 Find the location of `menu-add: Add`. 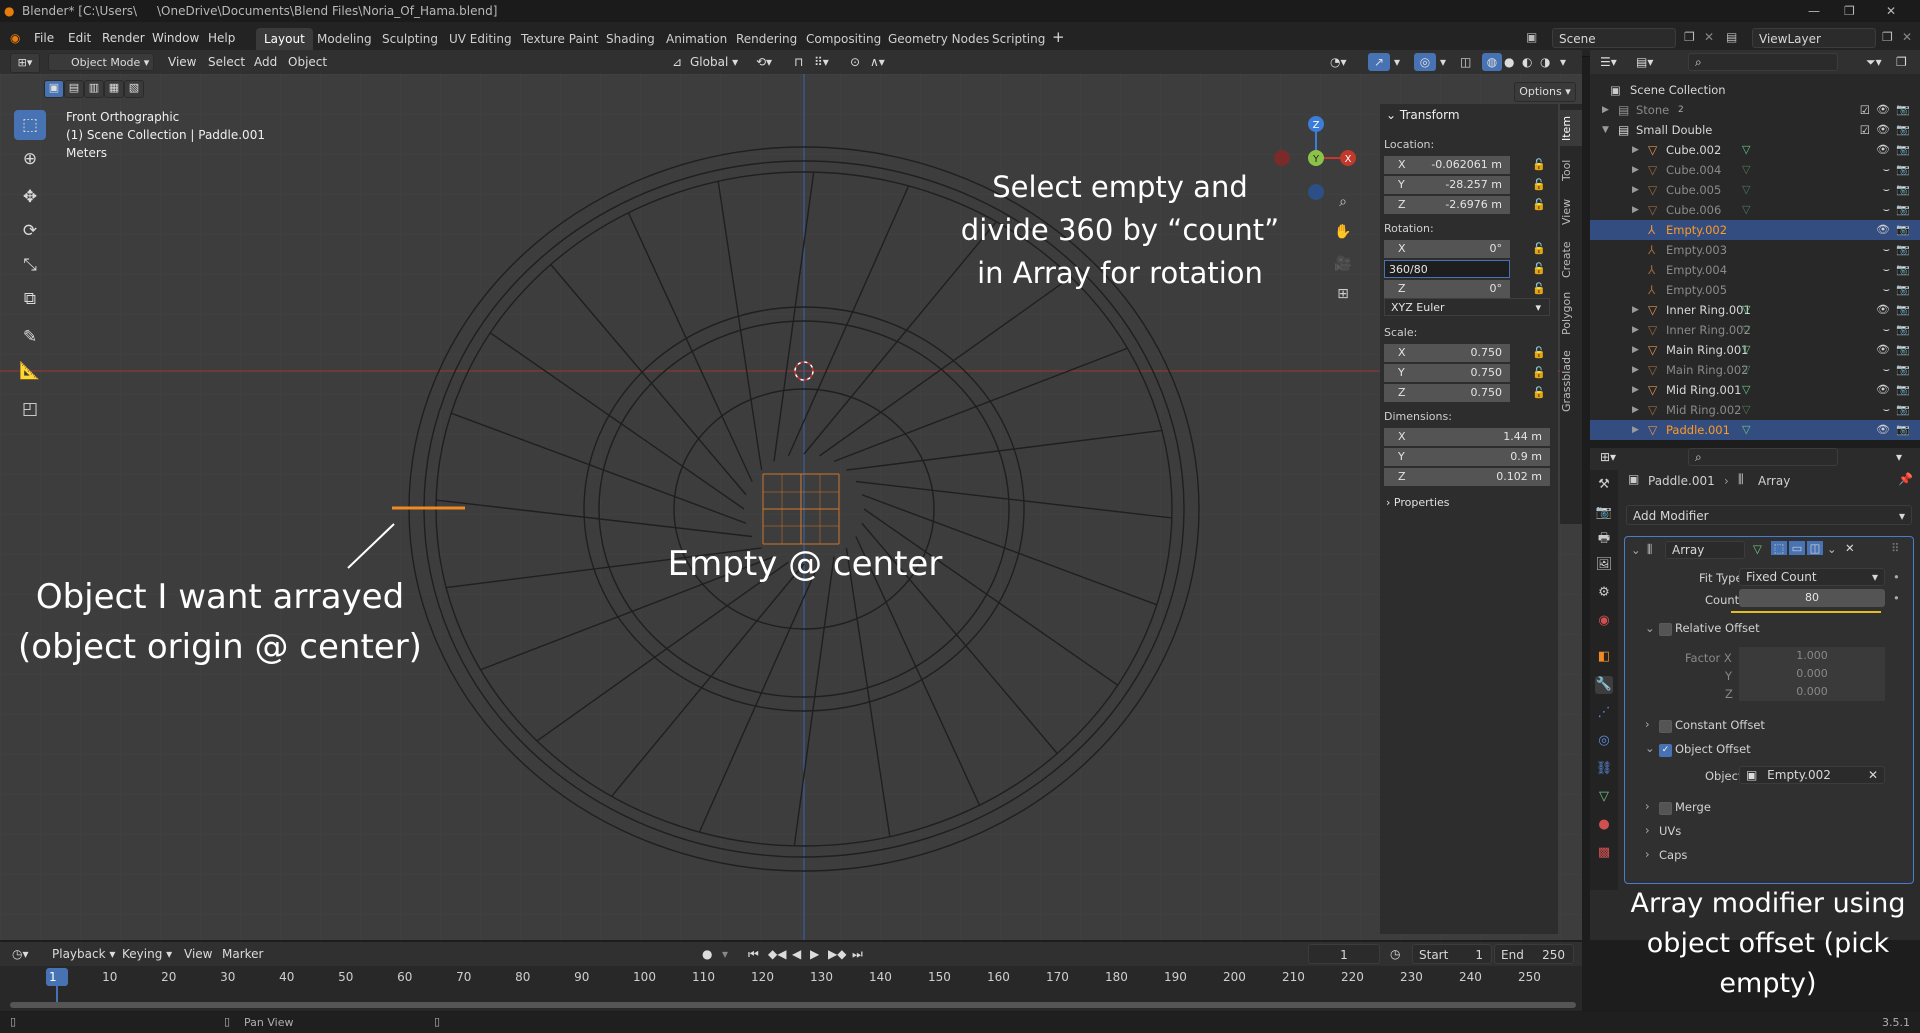

menu-add: Add is located at coordinates (265, 62).